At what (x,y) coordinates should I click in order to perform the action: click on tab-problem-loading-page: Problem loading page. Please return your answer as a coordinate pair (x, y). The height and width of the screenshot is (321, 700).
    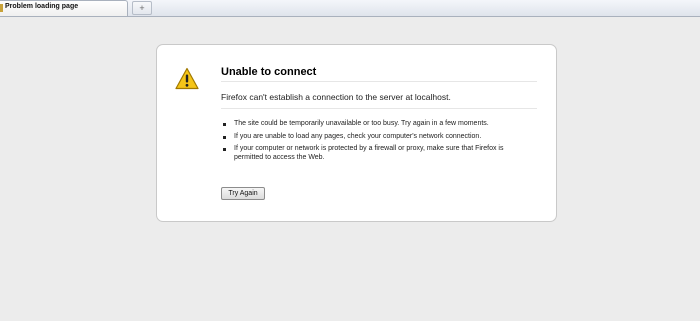
    Looking at the image, I should click on (64, 8).